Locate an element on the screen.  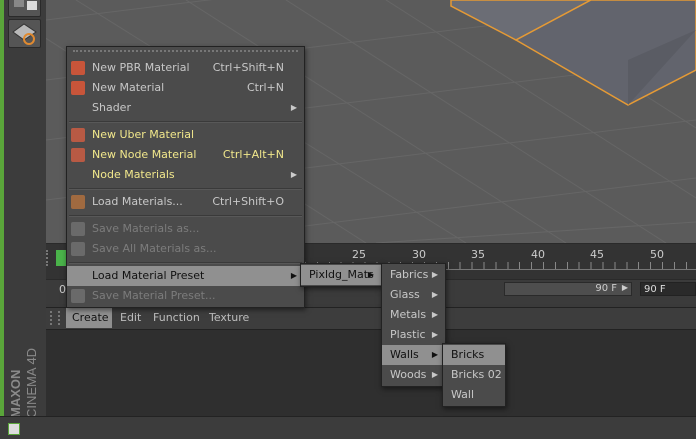
category-fabrics: Fabrics ▶ is located at coordinates (413, 275).